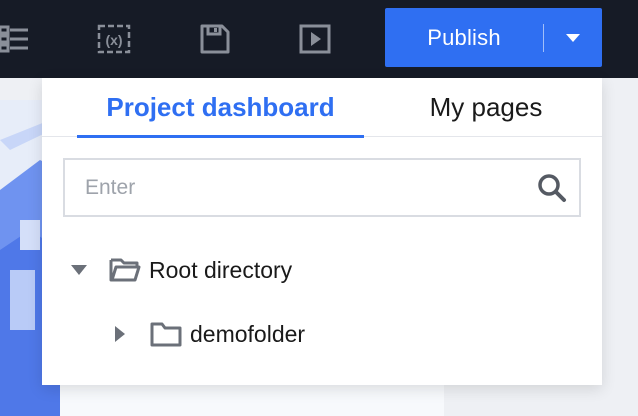 This screenshot has width=638, height=416. Describe the element at coordinates (166, 334) in the screenshot. I see `folder-icon` at that location.